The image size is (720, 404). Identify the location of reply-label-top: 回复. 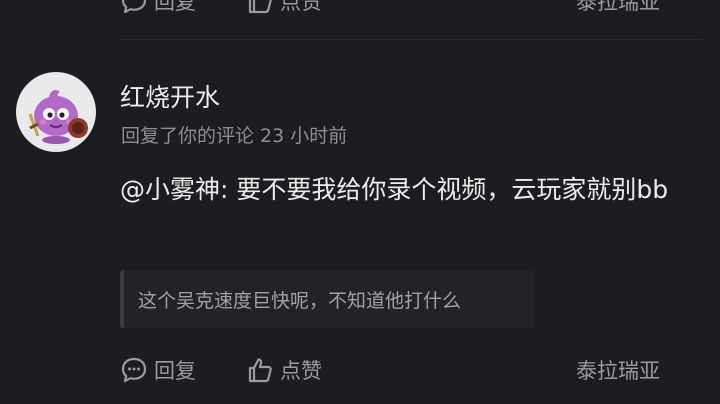
(175, 7).